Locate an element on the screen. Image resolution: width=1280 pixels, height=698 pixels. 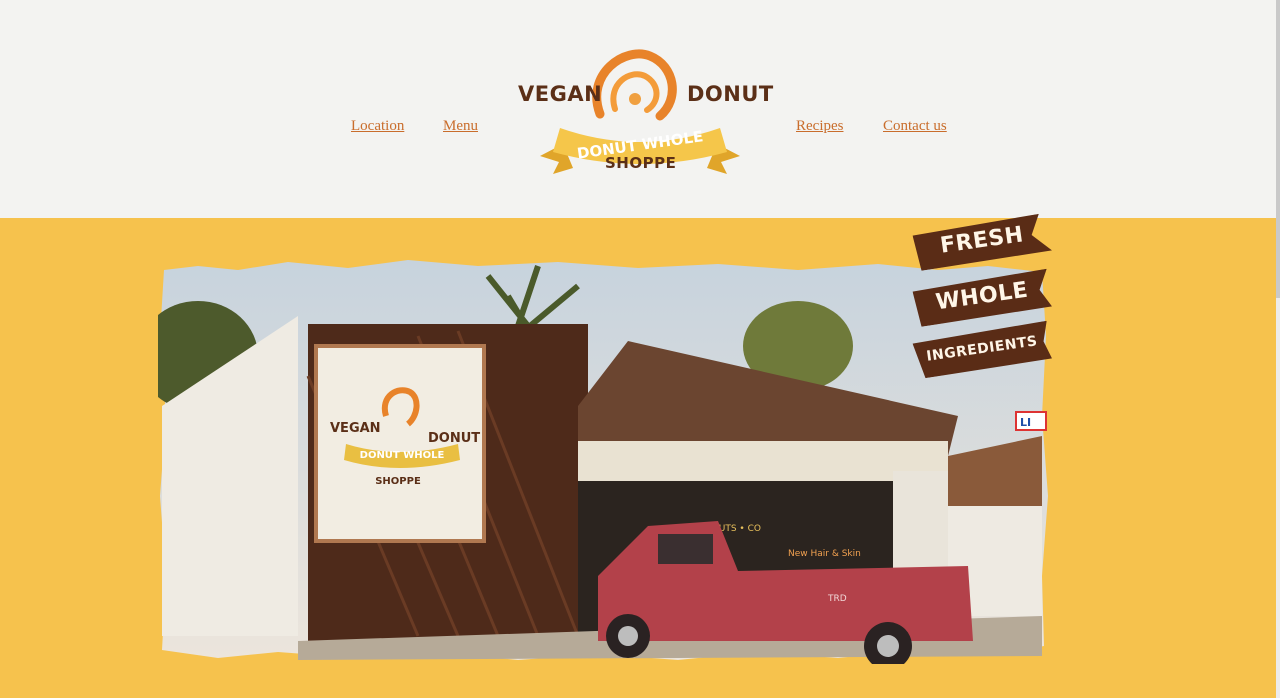
site-logo: DONUT WHOLE VEGAN DONUT SHOPPE is located at coordinates (644, 112).